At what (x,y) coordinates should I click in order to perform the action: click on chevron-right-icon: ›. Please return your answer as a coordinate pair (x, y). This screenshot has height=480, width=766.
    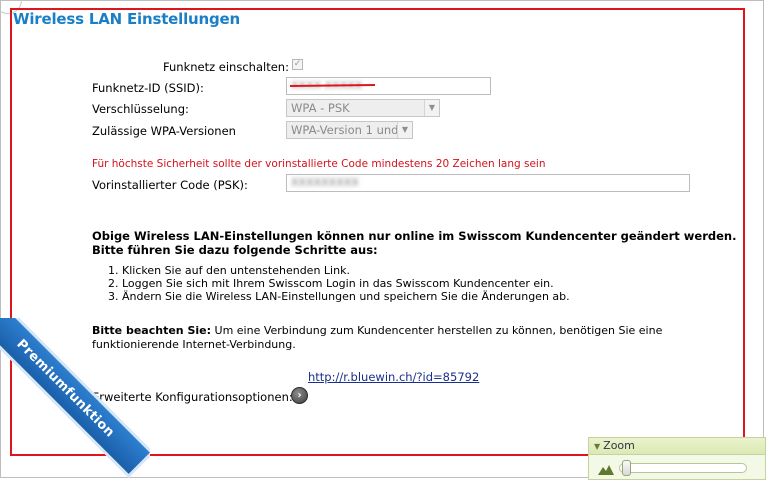
    Looking at the image, I should click on (299, 395).